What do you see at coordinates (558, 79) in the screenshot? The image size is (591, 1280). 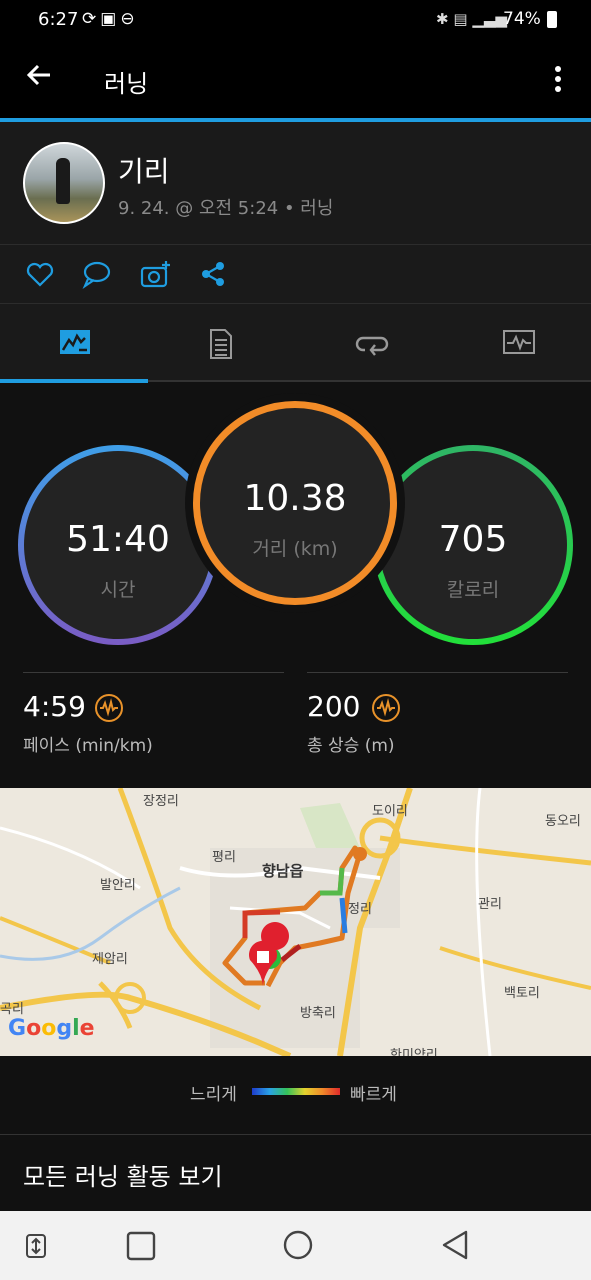 I see `more-options-icon` at bounding box center [558, 79].